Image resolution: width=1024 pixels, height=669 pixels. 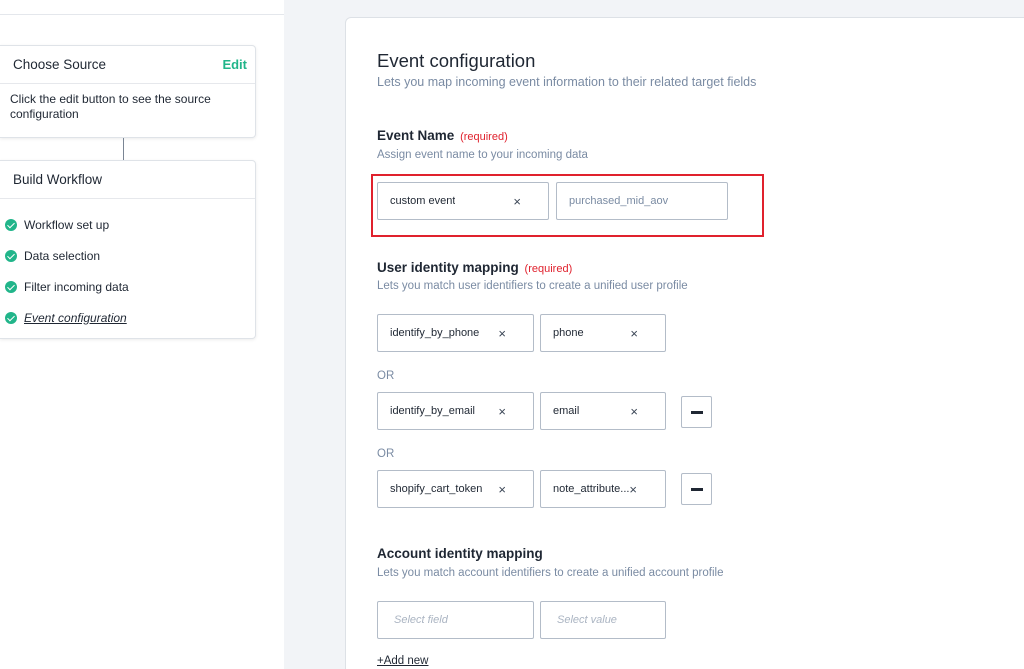 I want to click on build-workflow-title: Build Workflow, so click(x=58, y=179).